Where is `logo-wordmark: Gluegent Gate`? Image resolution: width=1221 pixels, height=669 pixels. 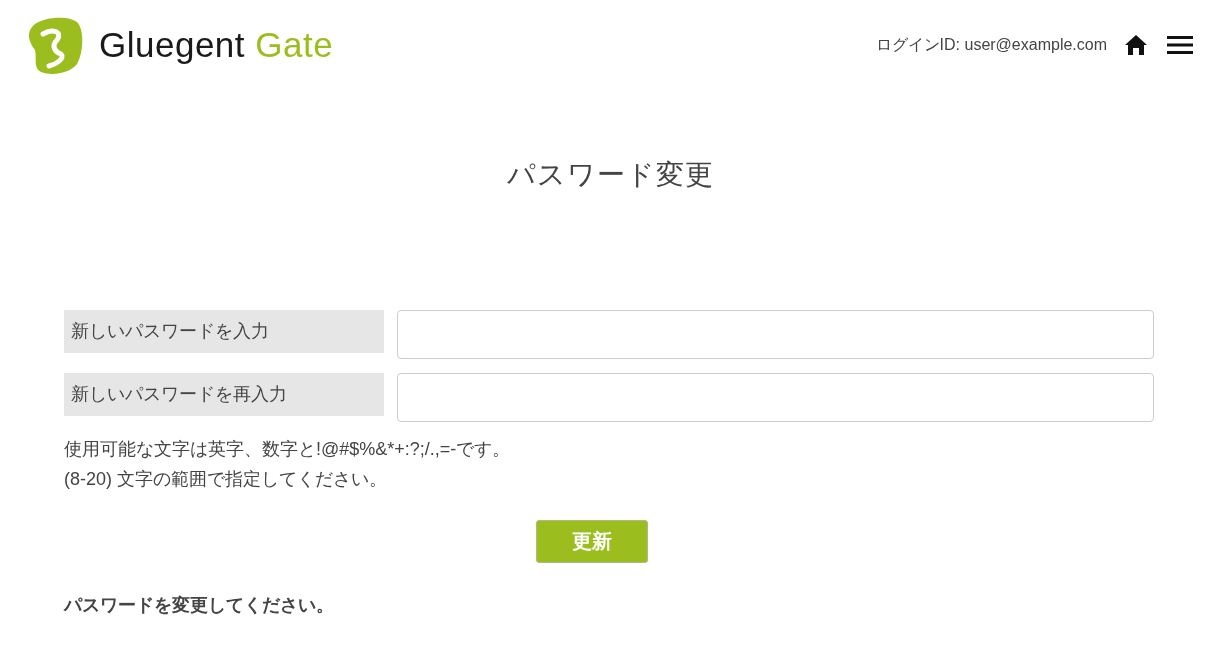
logo-wordmark: Gluegent Gate is located at coordinates (216, 45).